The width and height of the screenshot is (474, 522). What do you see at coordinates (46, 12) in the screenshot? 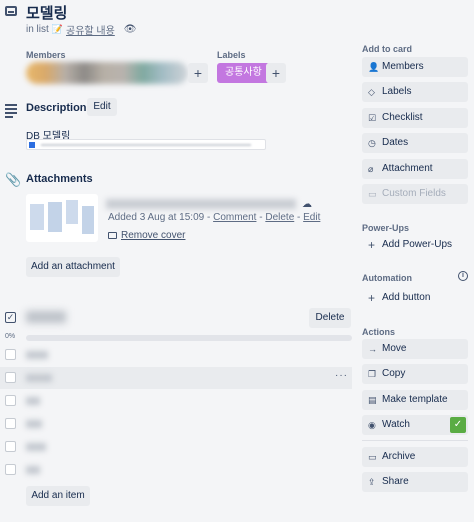
I see `card-title: 모델링` at bounding box center [46, 12].